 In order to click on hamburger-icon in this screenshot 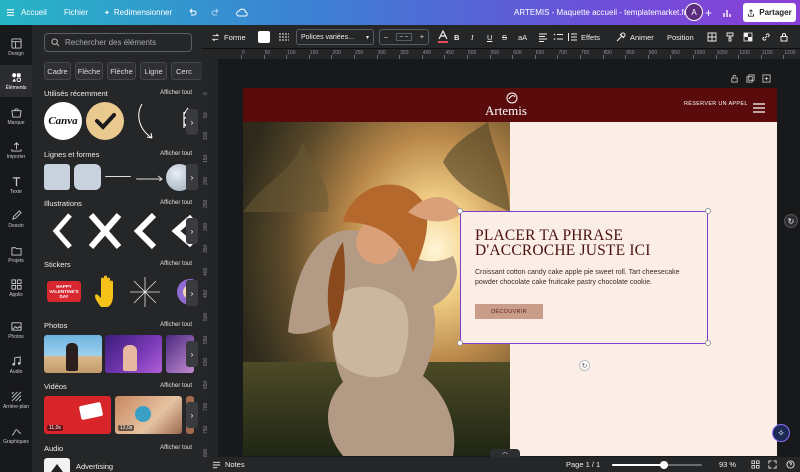, I will do `click(759, 106)`.